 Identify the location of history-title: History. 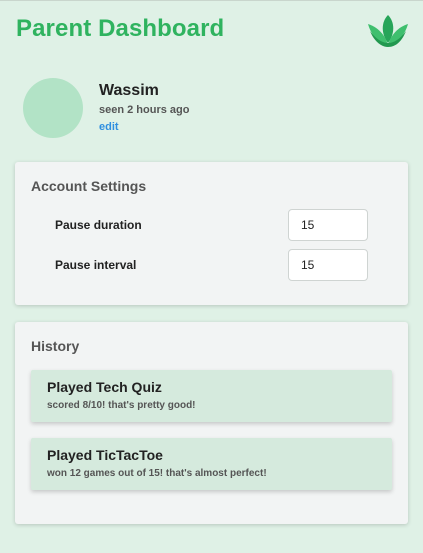
(55, 346).